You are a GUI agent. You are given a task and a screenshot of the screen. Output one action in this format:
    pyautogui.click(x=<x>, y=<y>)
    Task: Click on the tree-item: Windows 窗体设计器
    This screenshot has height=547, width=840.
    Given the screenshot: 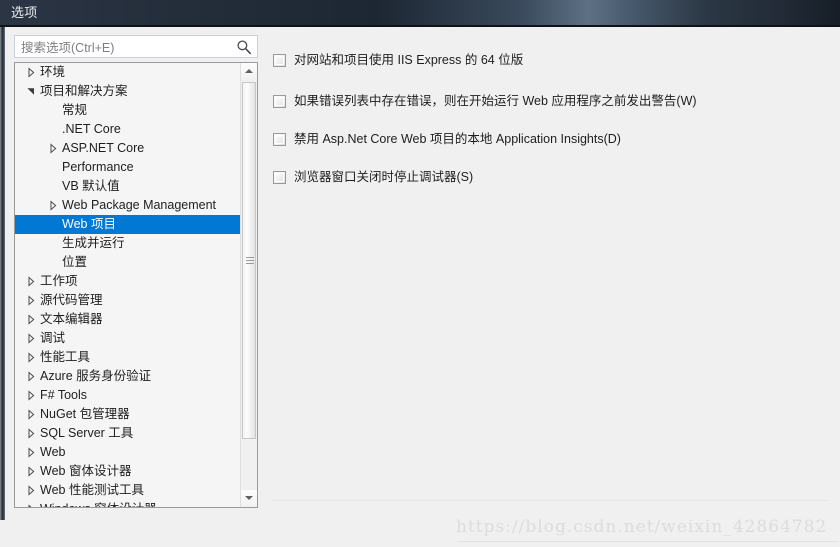 What is the action you would take?
    pyautogui.click(x=127, y=503)
    